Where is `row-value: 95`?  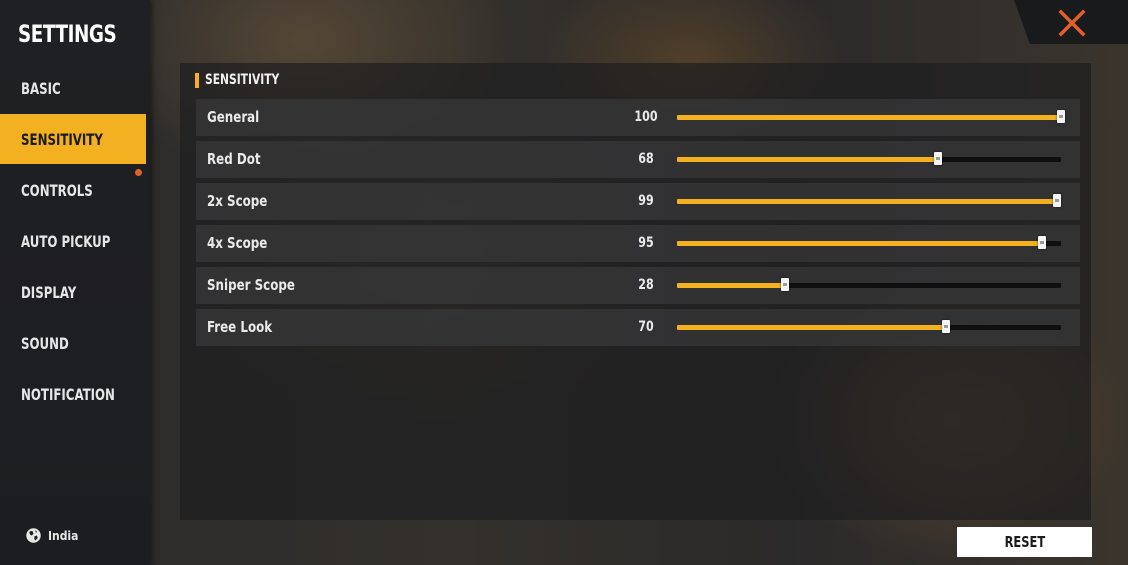 row-value: 95 is located at coordinates (646, 243).